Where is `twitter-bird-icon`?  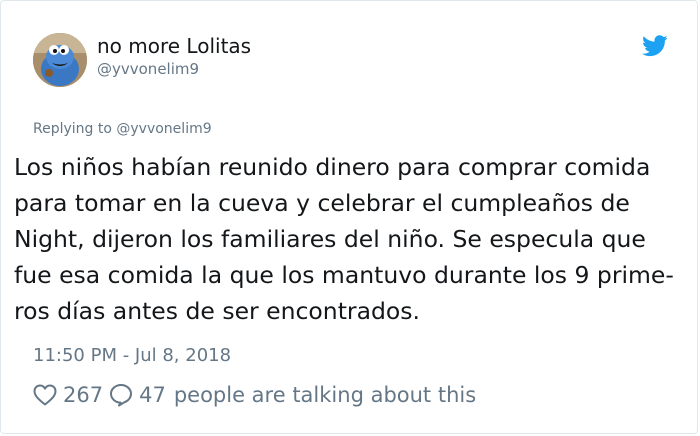 twitter-bird-icon is located at coordinates (655, 46).